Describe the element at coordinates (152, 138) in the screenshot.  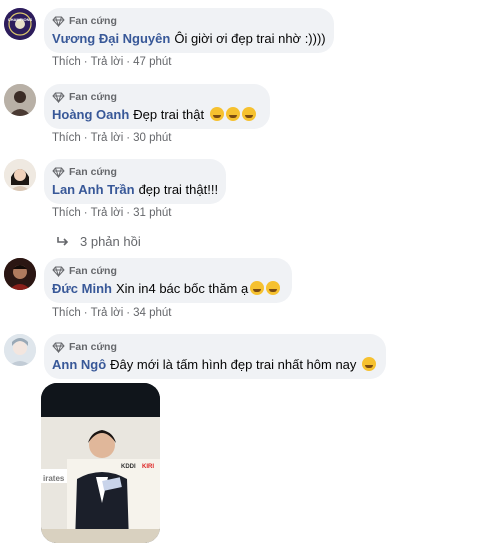
I see `timestamp: 30 phút` at that location.